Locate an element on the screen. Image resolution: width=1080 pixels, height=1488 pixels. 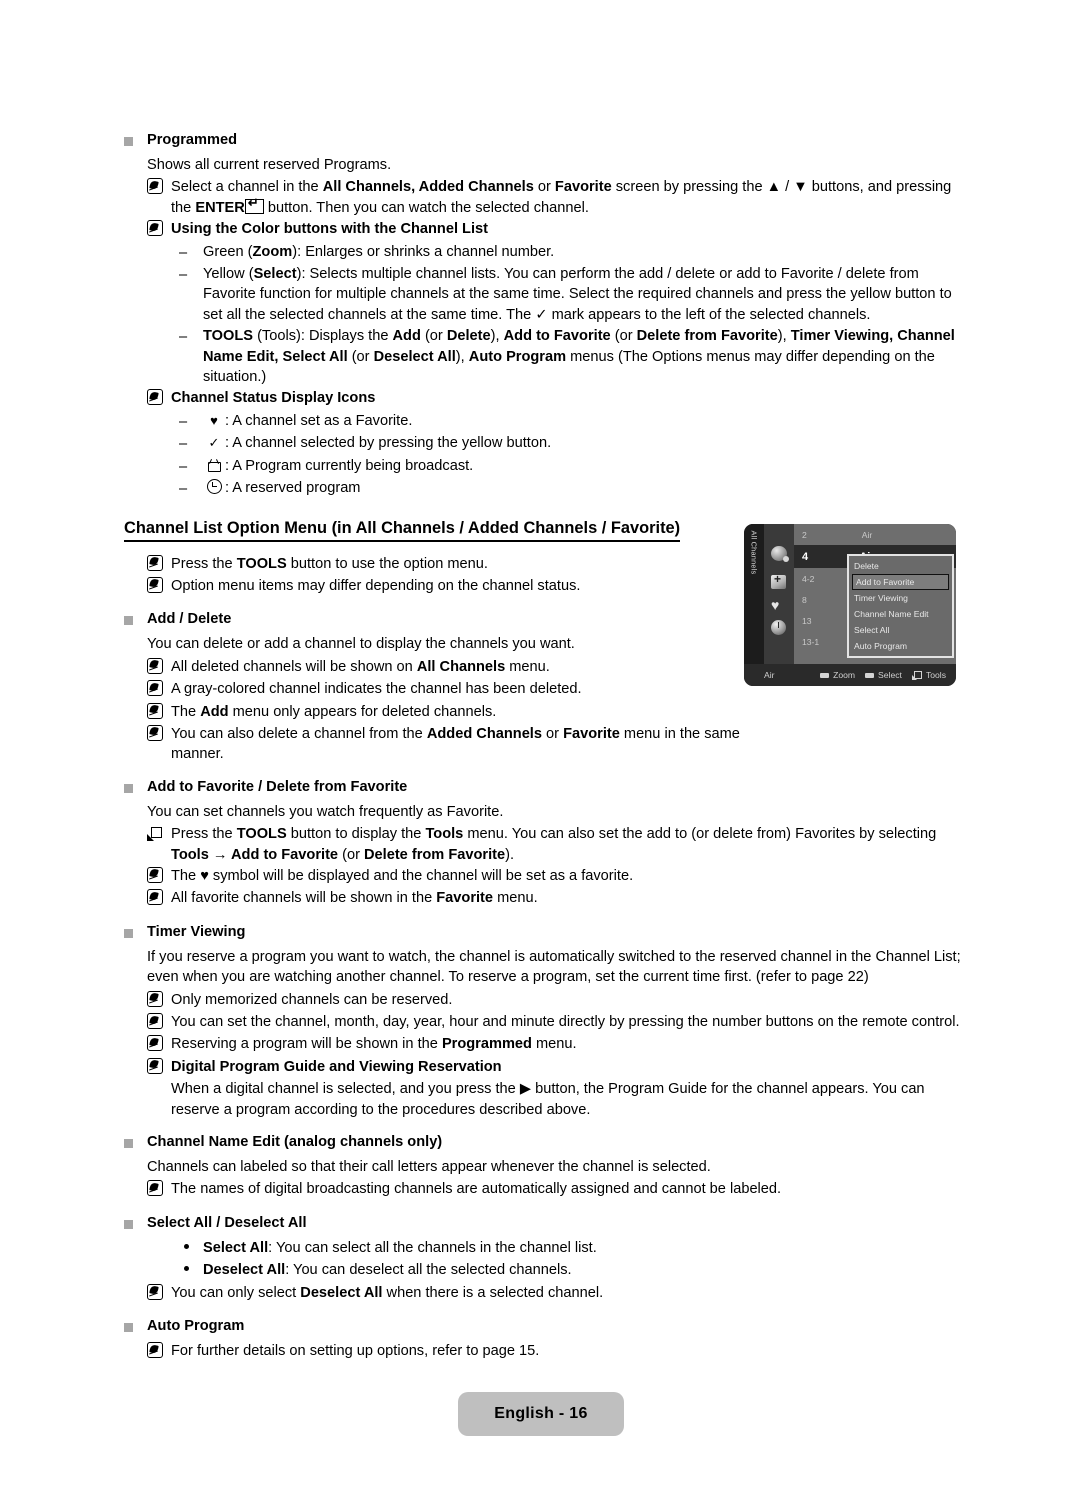
tv-channel-row: 2 Air is located at coordinates (875, 534).